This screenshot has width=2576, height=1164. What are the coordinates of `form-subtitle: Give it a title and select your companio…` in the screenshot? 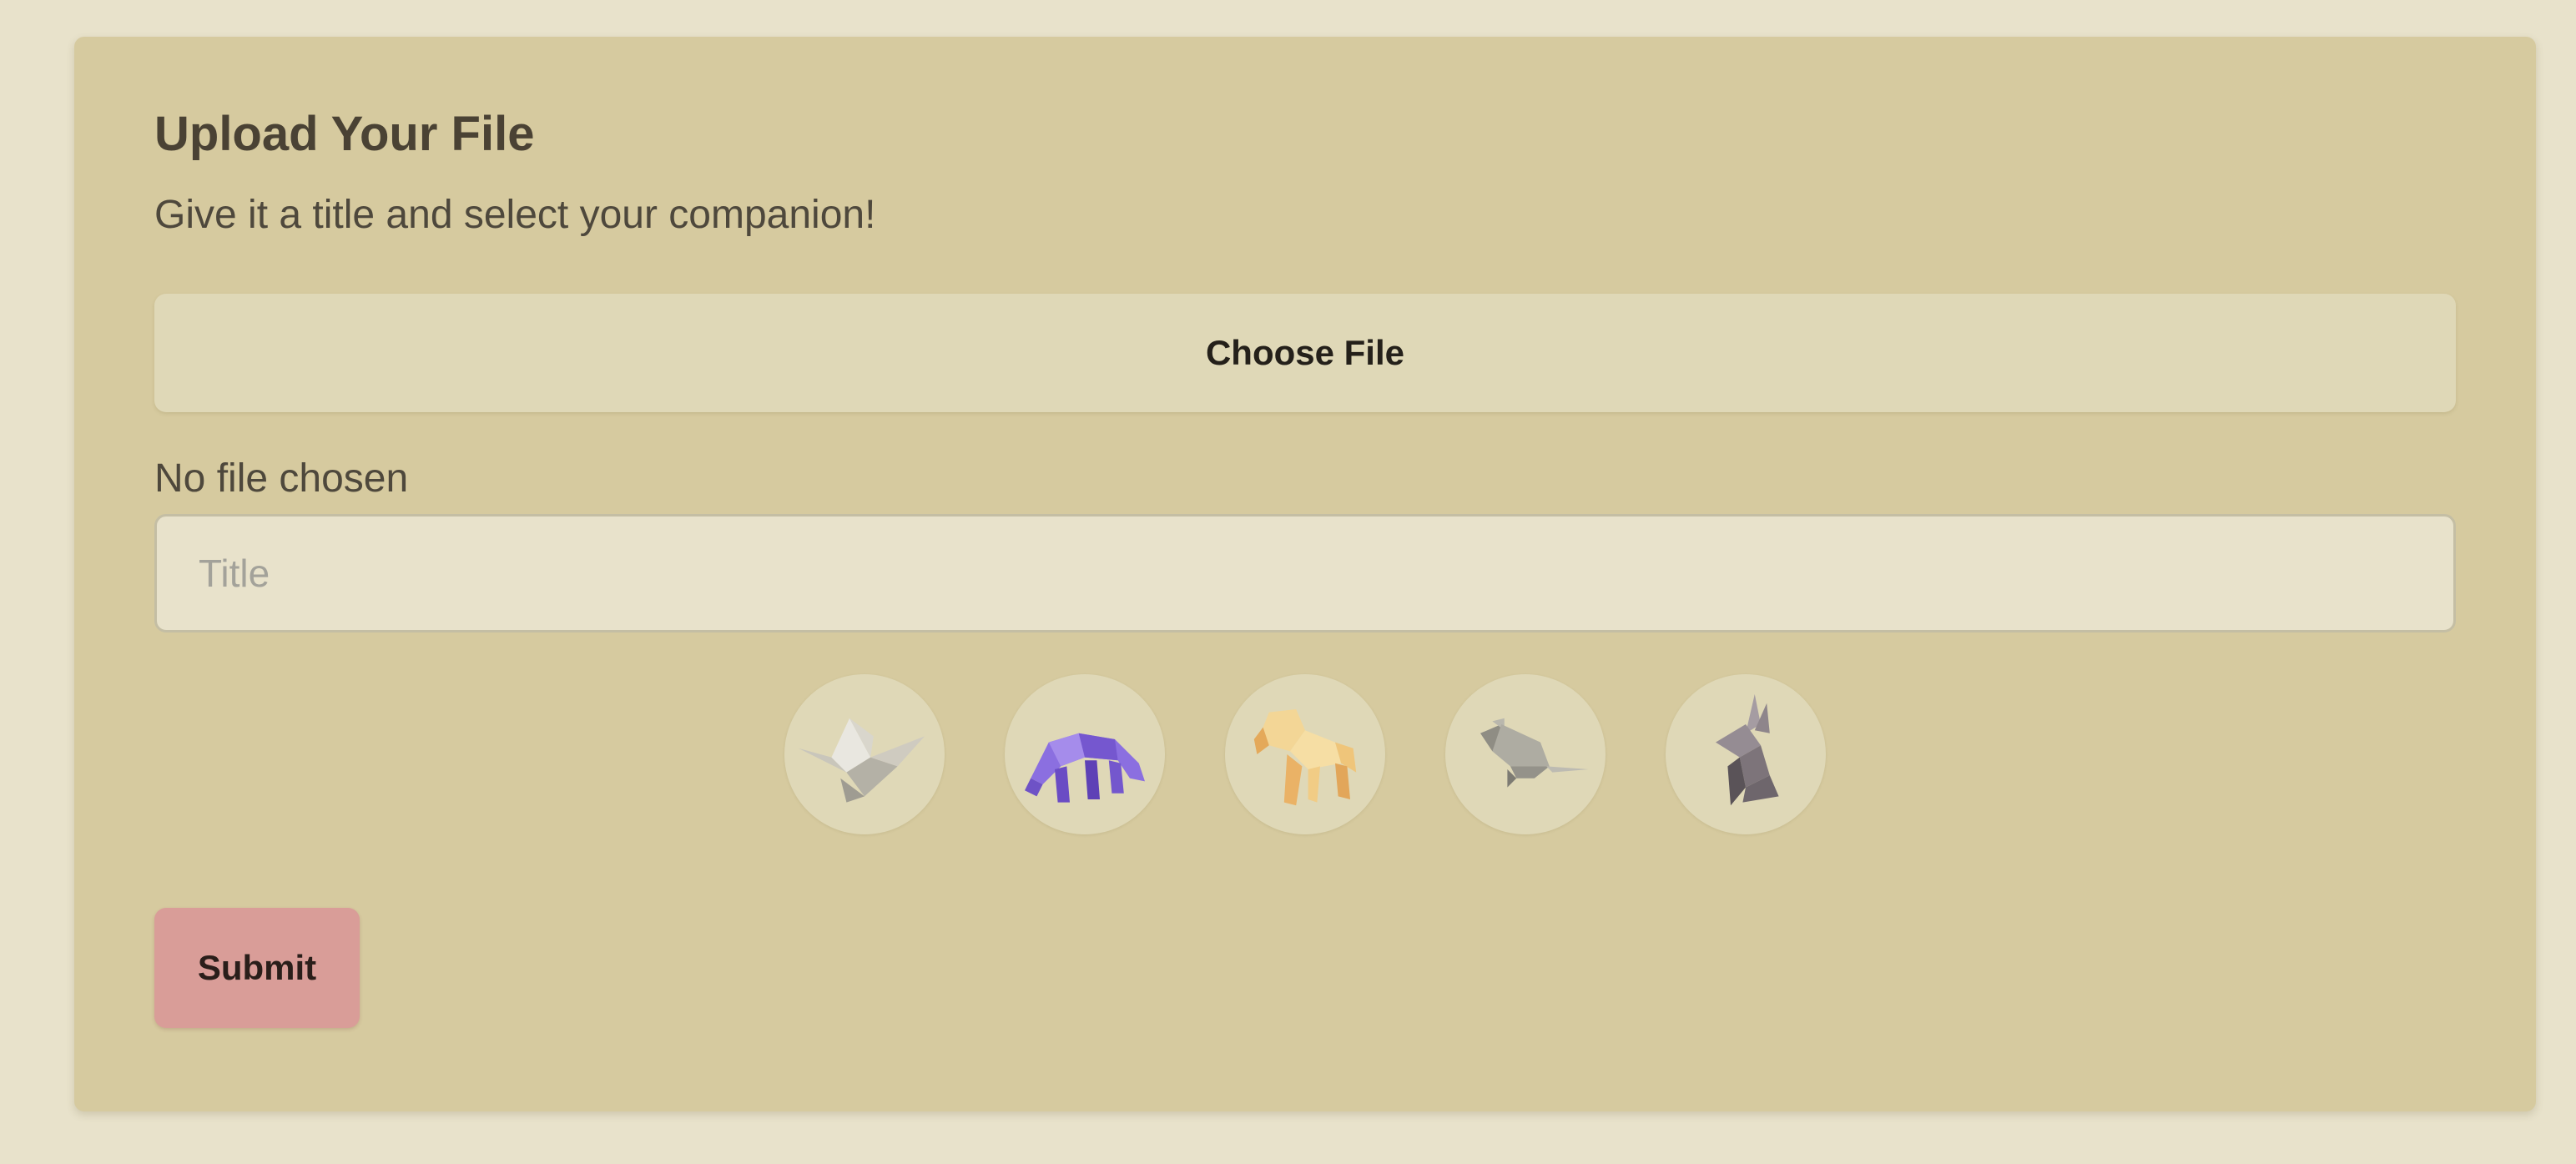 It's located at (515, 215).